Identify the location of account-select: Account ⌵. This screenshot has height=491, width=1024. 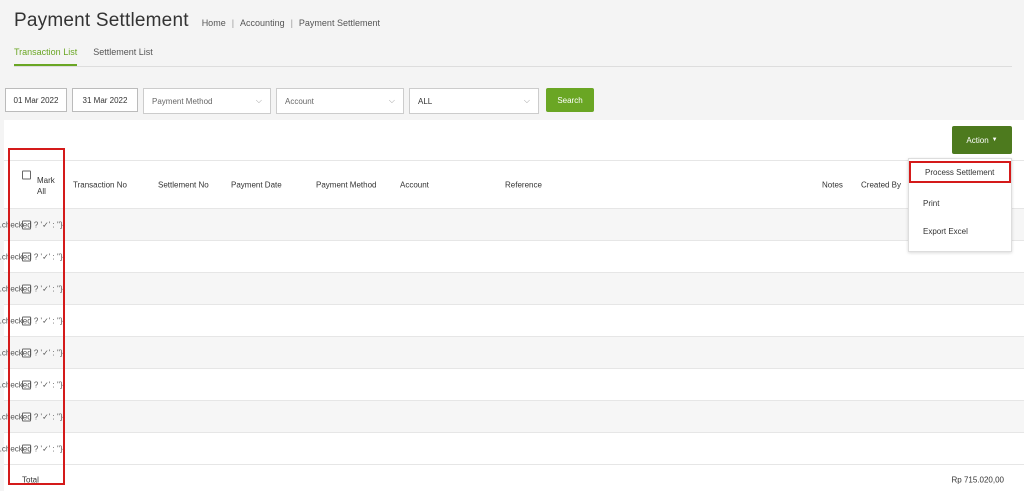
(340, 101).